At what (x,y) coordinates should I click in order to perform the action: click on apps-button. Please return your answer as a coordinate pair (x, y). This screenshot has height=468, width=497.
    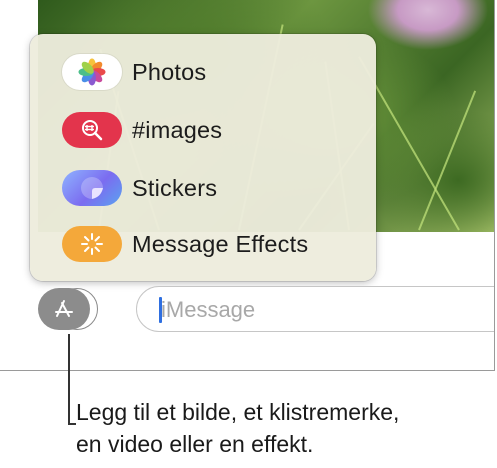
    Looking at the image, I should click on (68, 309).